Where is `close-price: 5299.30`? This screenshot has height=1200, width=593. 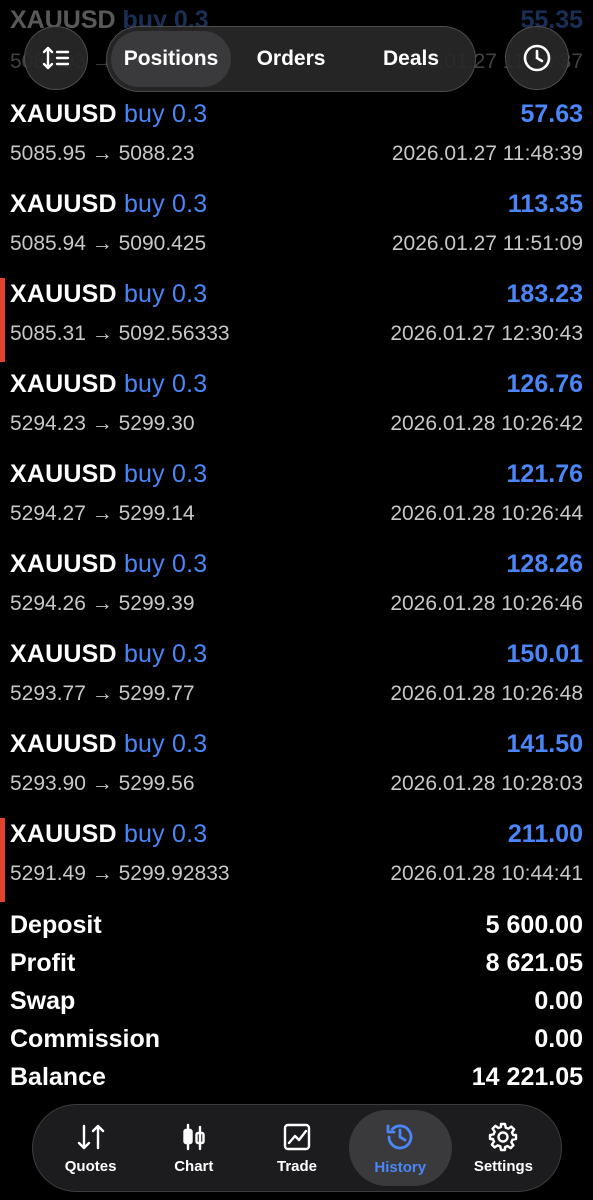
close-price: 5299.30 is located at coordinates (156, 423).